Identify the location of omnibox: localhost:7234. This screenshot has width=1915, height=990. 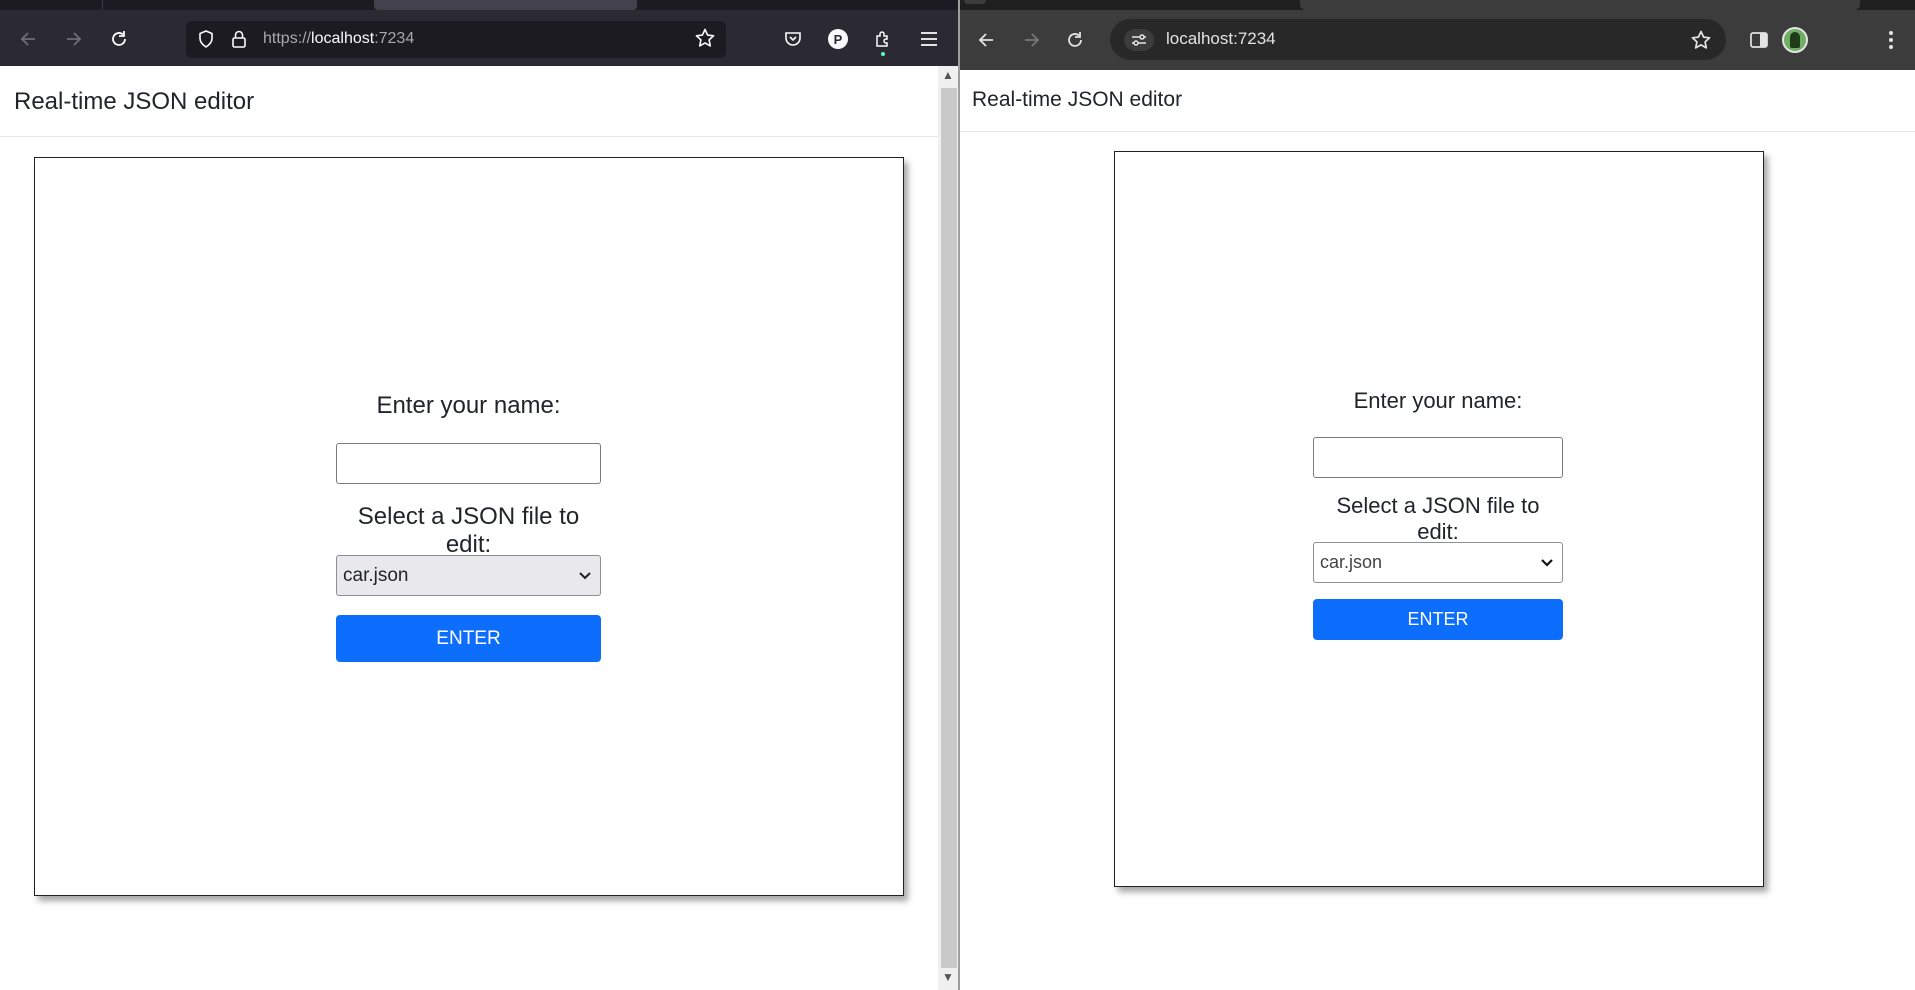
(1418, 39).